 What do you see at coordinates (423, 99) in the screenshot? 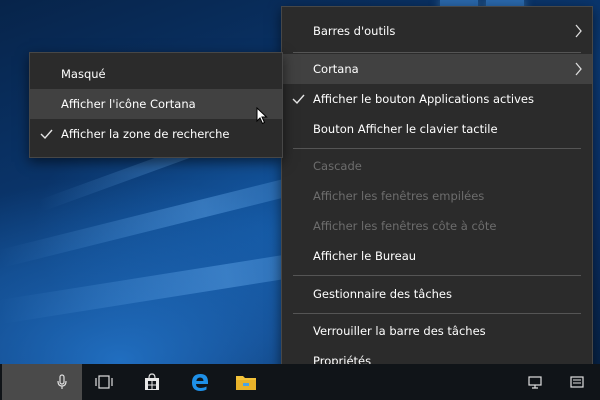
I see `menu-item-label: Afficher le bouton Applications actives` at bounding box center [423, 99].